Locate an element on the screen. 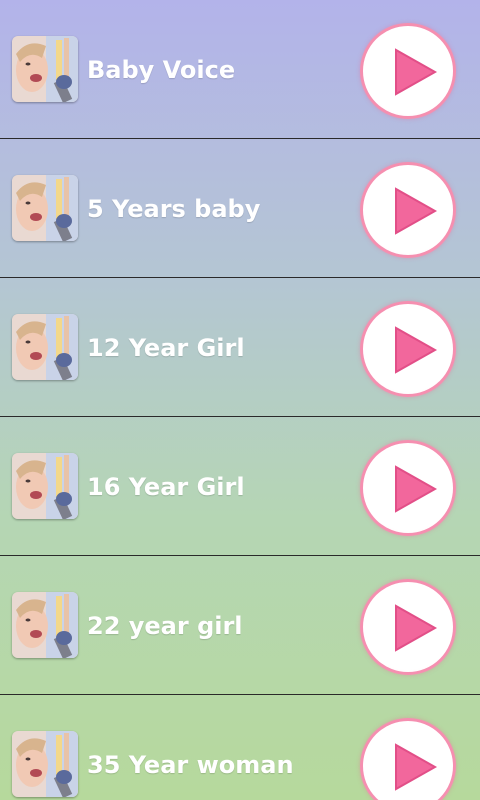  item-label: 5 Years baby is located at coordinates (174, 209).